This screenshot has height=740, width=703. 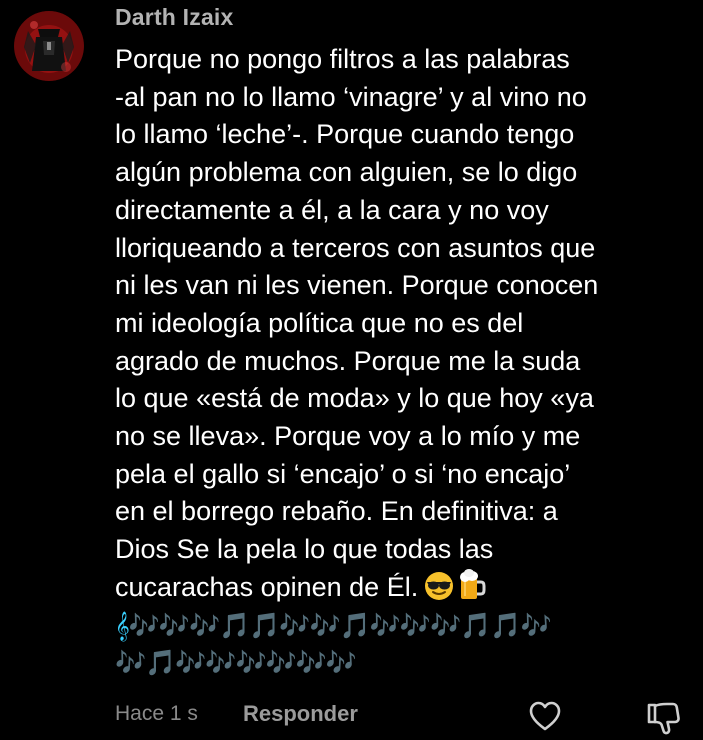 What do you see at coordinates (319, 322) in the screenshot?
I see `comment-line: mi ideología política que no es del` at bounding box center [319, 322].